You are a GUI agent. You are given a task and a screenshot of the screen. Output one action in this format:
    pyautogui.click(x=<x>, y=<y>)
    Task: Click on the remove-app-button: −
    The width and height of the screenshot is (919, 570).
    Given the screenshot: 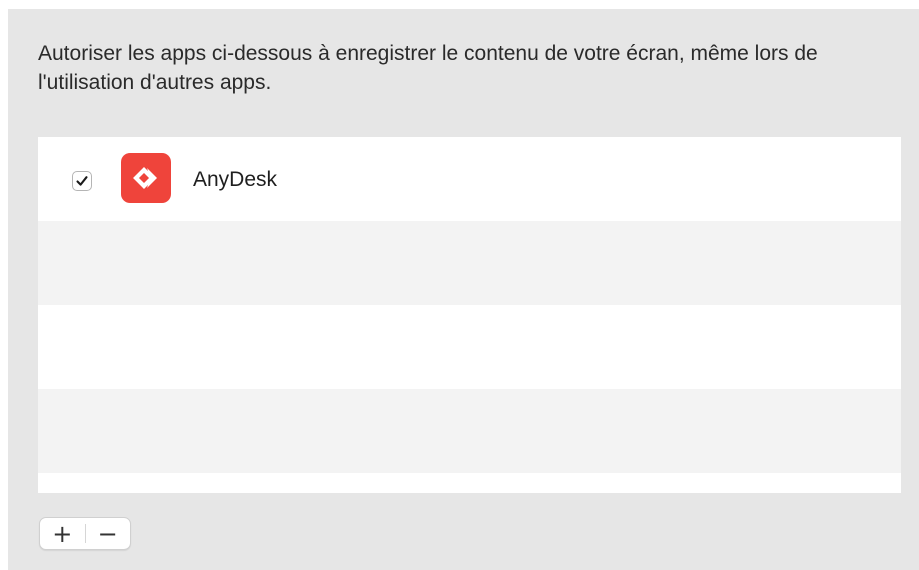 What is the action you would take?
    pyautogui.click(x=107, y=533)
    